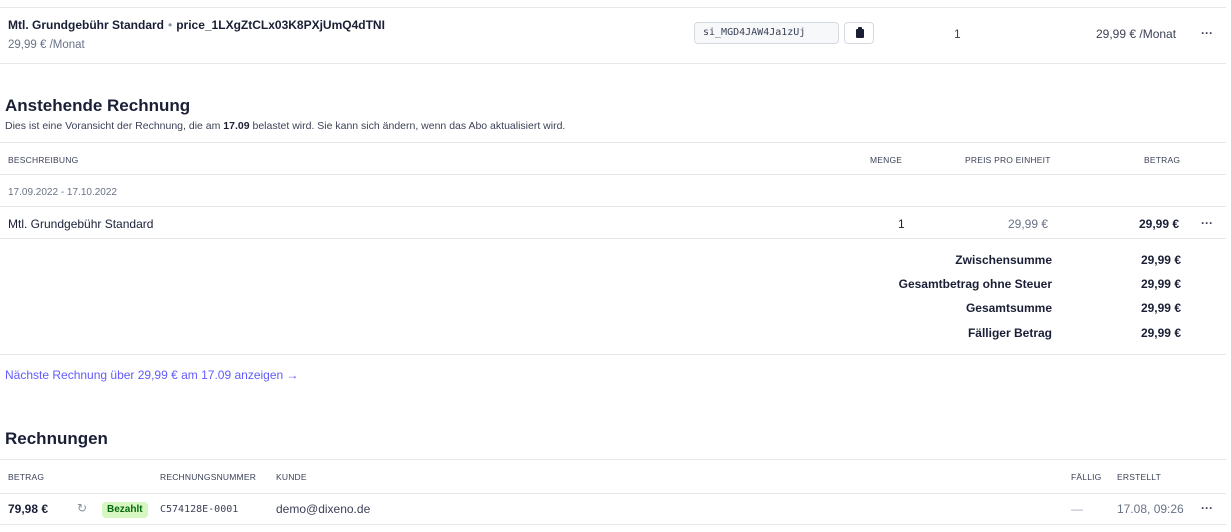 The width and height of the screenshot is (1231, 532). What do you see at coordinates (1028, 224) in the screenshot?
I see `line-item-unit-price: 29,99 €` at bounding box center [1028, 224].